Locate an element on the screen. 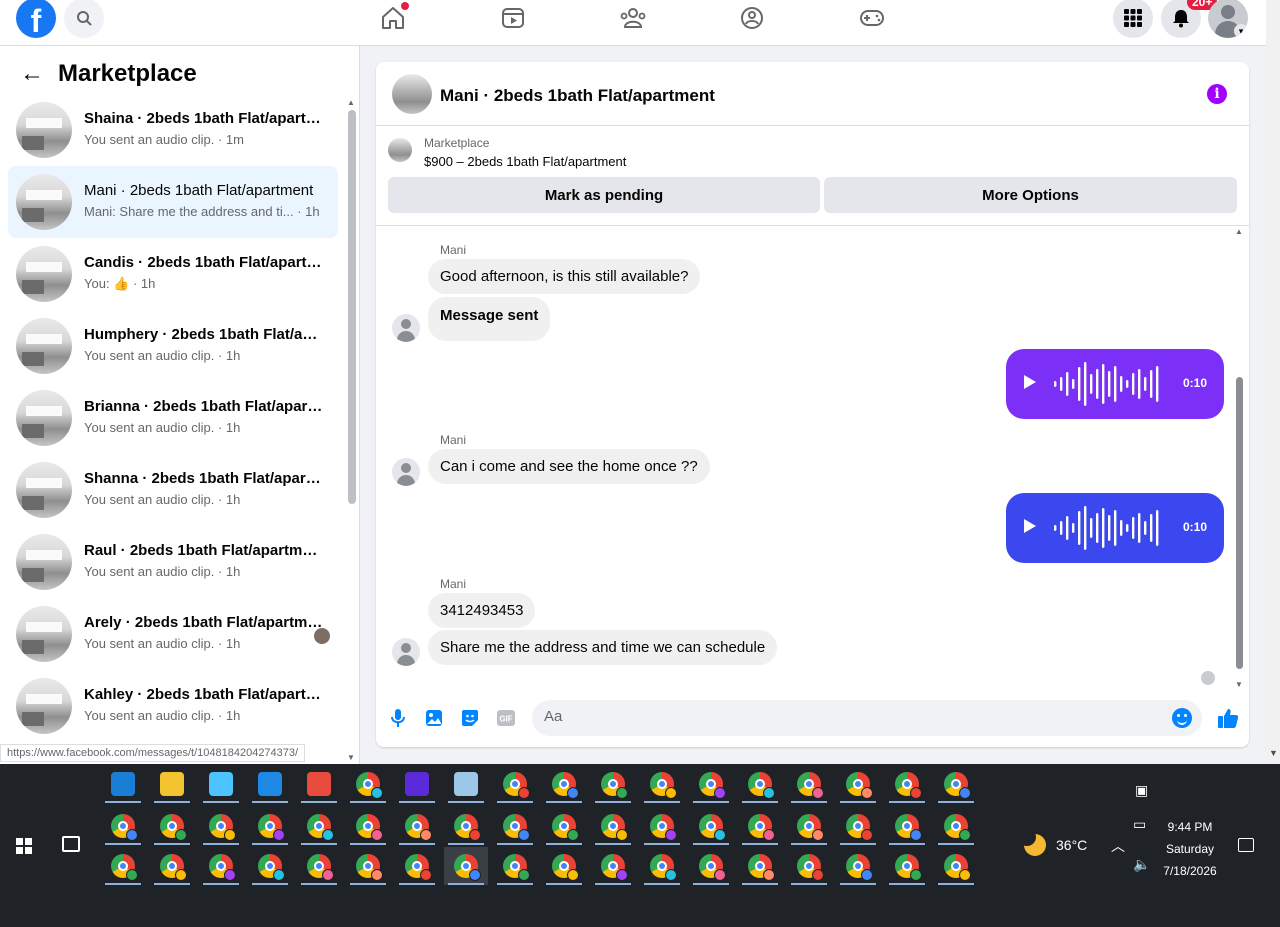 This screenshot has height=927, width=1280. edge-icon is located at coordinates (123, 784).